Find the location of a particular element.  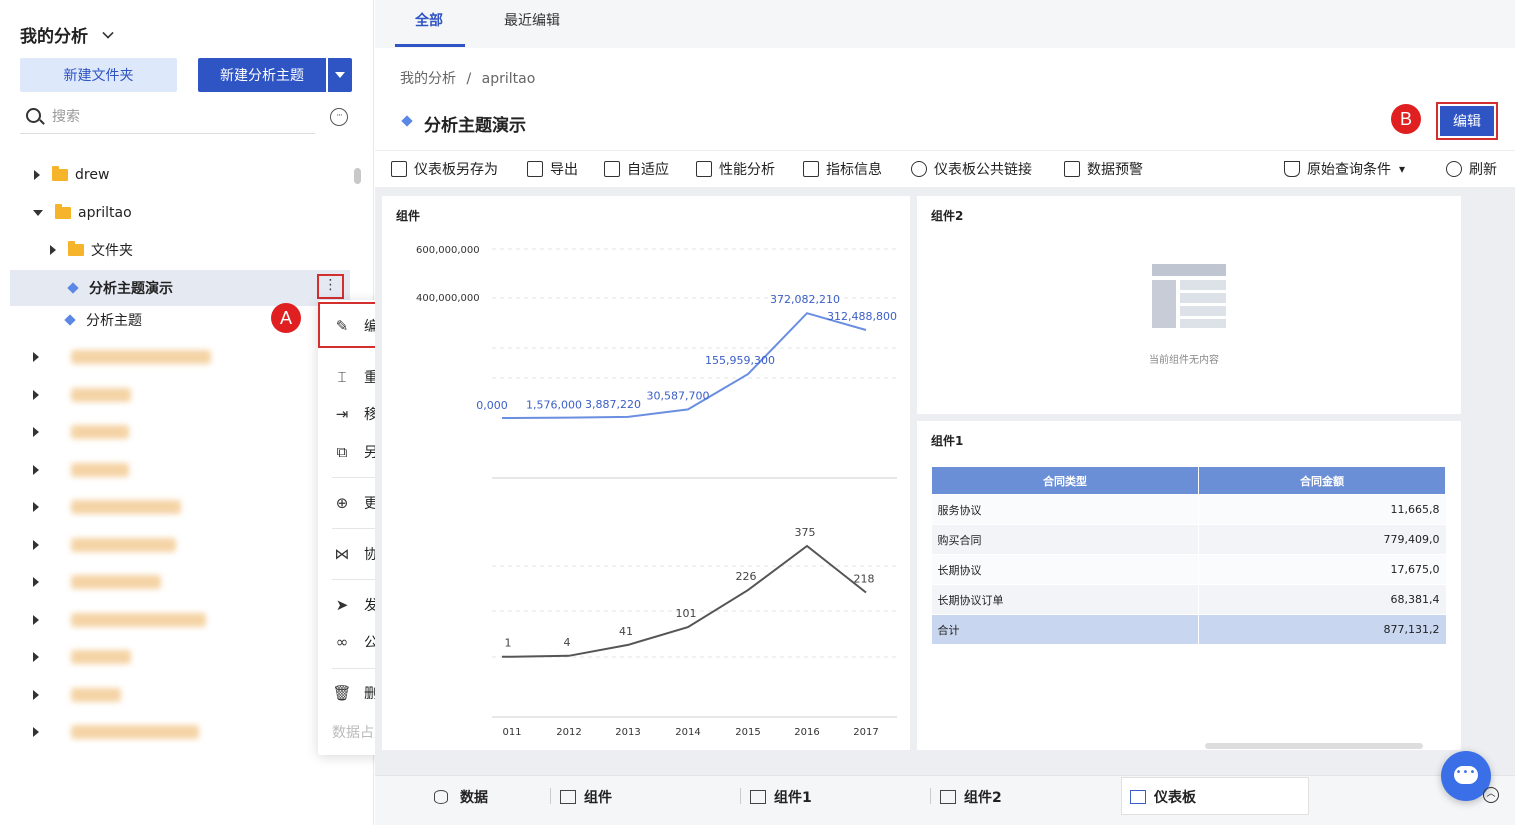

table-header: 合同类型 is located at coordinates (1065, 480).